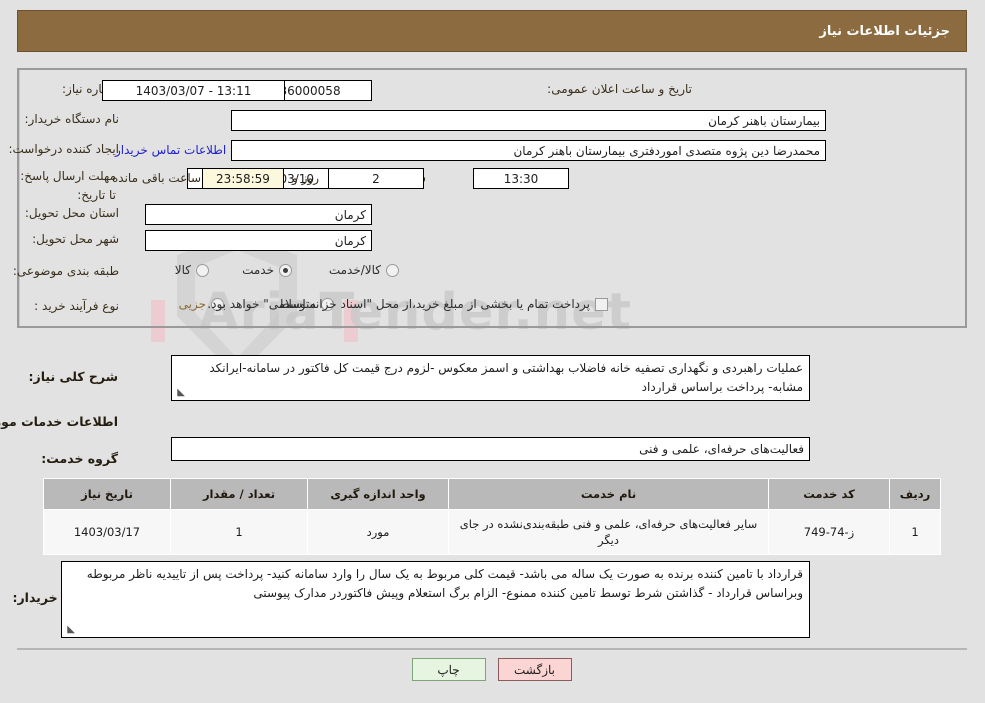 The width and height of the screenshot is (985, 703). I want to click on cell-quantity: 1, so click(240, 532).